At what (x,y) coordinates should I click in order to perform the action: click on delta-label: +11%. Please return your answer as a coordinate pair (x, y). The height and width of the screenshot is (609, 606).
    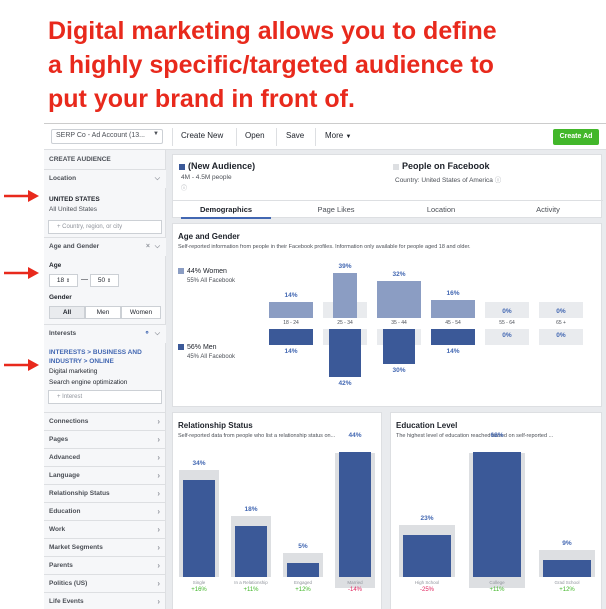
    Looking at the image, I should click on (251, 590).